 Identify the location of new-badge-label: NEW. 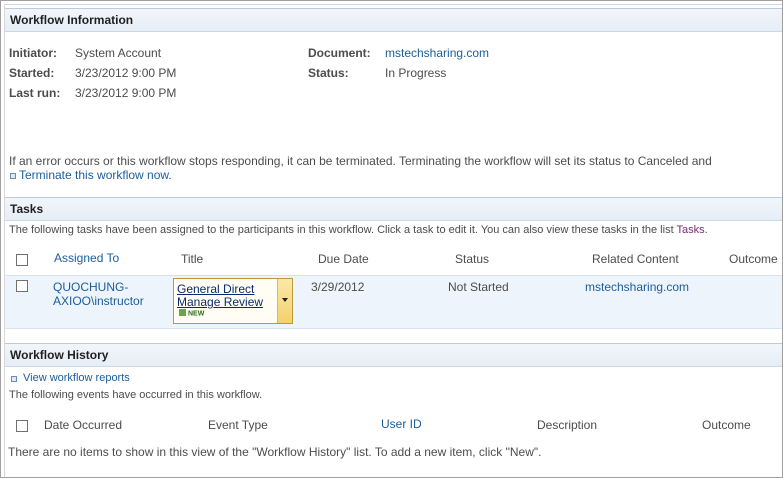
(196, 314).